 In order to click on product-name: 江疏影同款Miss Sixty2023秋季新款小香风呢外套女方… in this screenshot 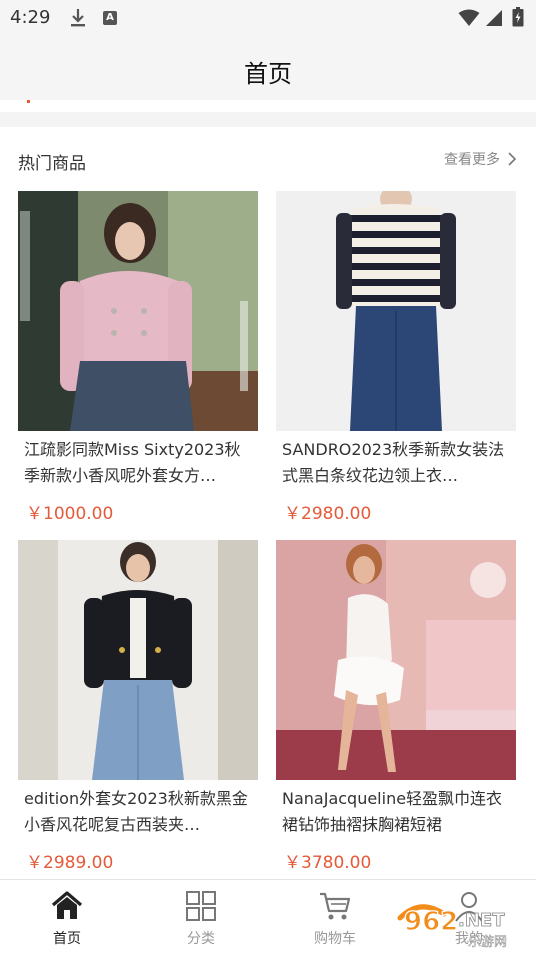, I will do `click(139, 463)`.